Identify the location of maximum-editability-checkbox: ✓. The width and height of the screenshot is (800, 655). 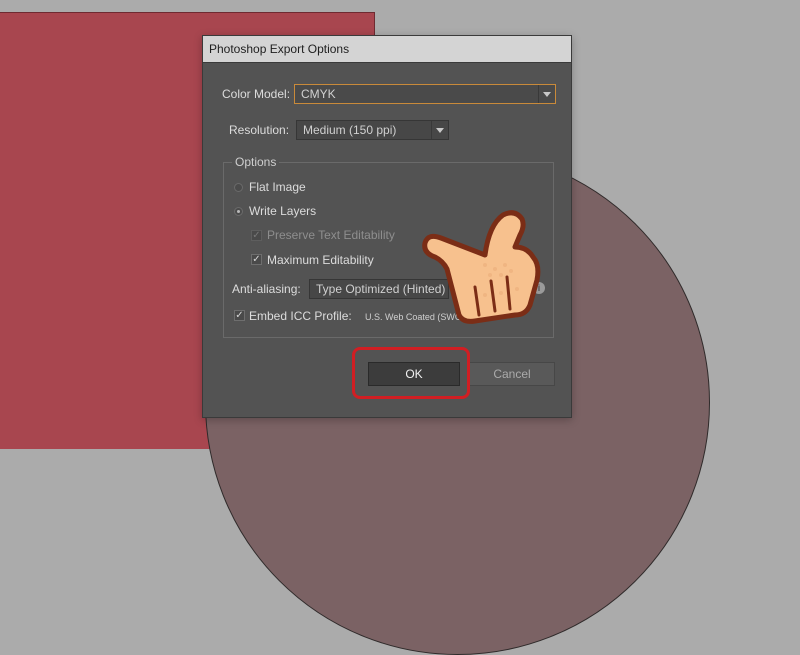
(256, 259).